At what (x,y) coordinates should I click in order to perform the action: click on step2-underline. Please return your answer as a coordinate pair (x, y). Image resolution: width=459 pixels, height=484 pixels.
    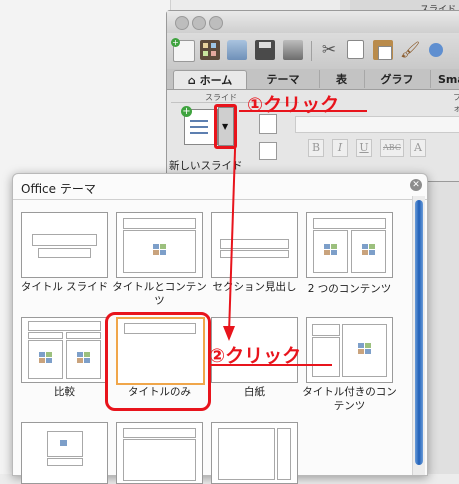
    Looking at the image, I should click on (270, 365).